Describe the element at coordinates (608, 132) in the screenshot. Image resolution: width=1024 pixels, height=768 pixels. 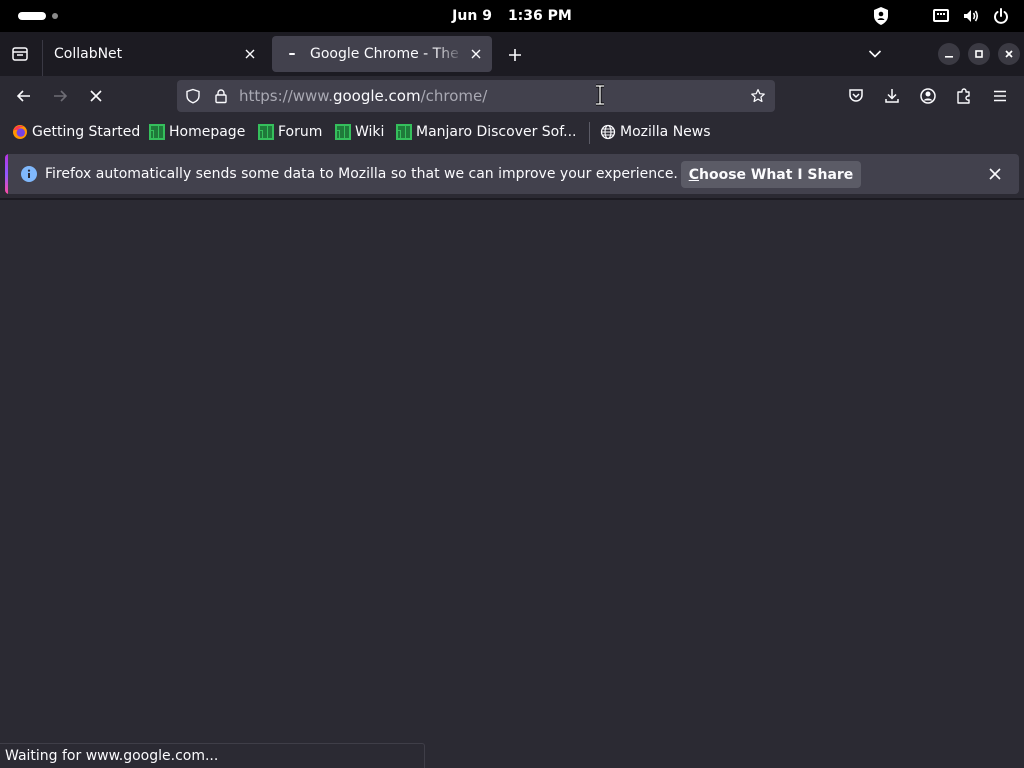
I see `globe-icon` at that location.